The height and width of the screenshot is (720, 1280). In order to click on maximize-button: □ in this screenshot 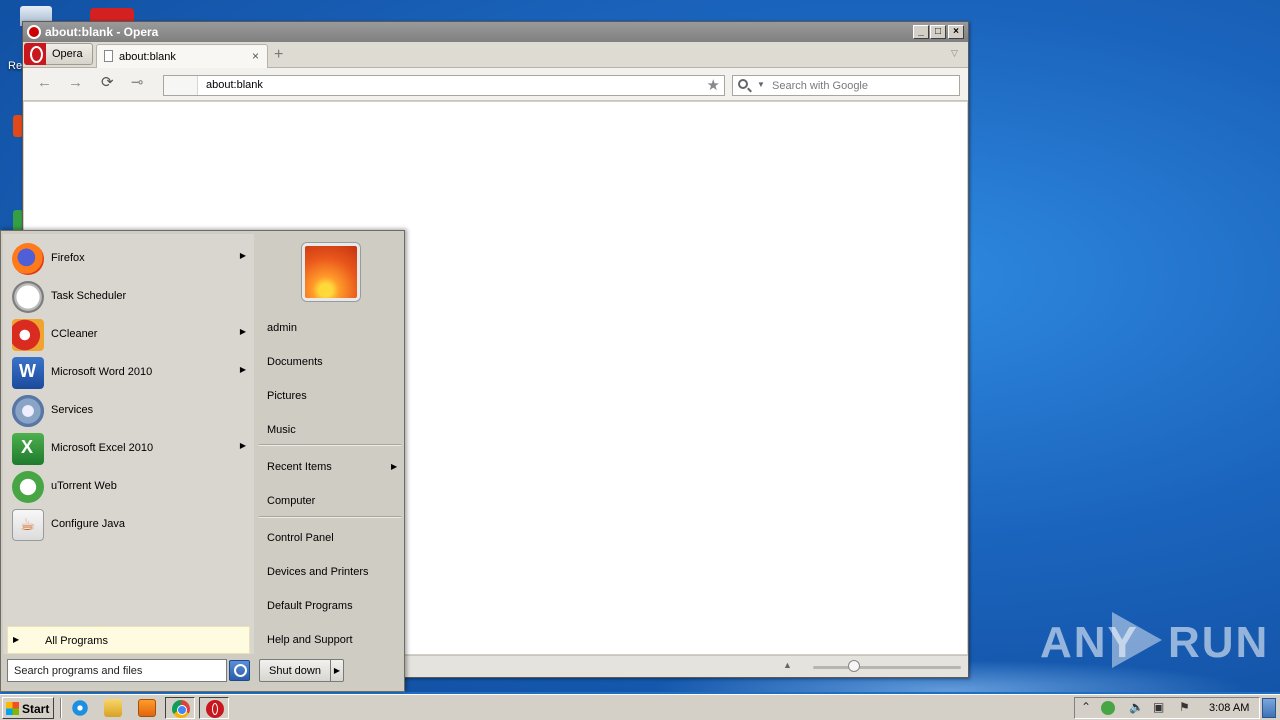, I will do `click(938, 32)`.